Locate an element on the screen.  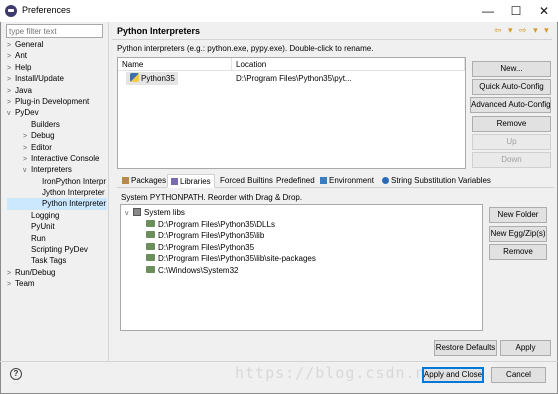
cancel-button: Cancel is located at coordinates (518, 375).